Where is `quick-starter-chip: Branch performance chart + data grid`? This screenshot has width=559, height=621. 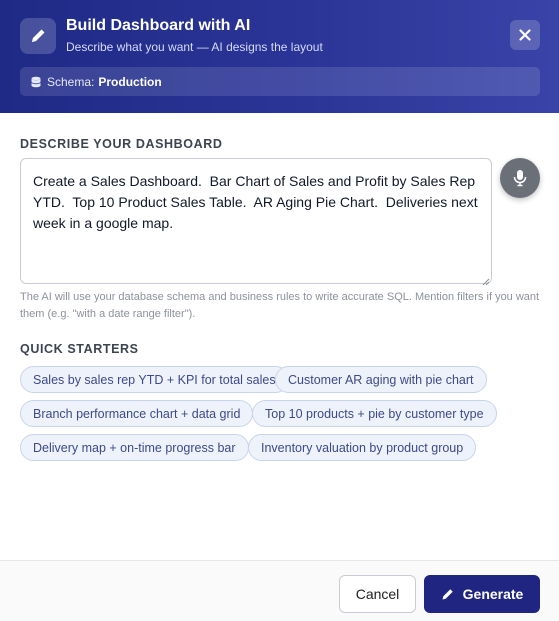
quick-starter-chip: Branch performance chart + data grid is located at coordinates (137, 413).